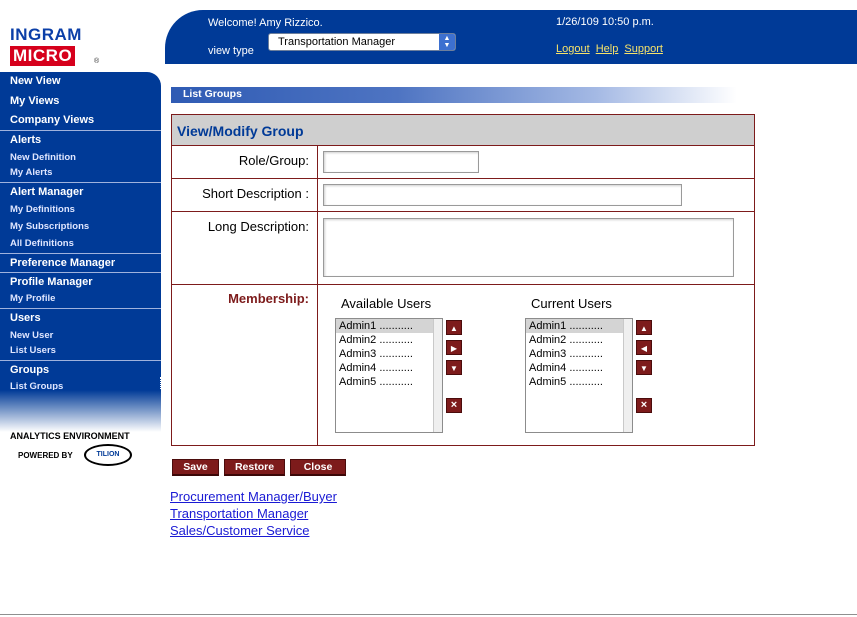 This screenshot has height=617, width=857. What do you see at coordinates (318, 467) in the screenshot?
I see `close-button: Close` at bounding box center [318, 467].